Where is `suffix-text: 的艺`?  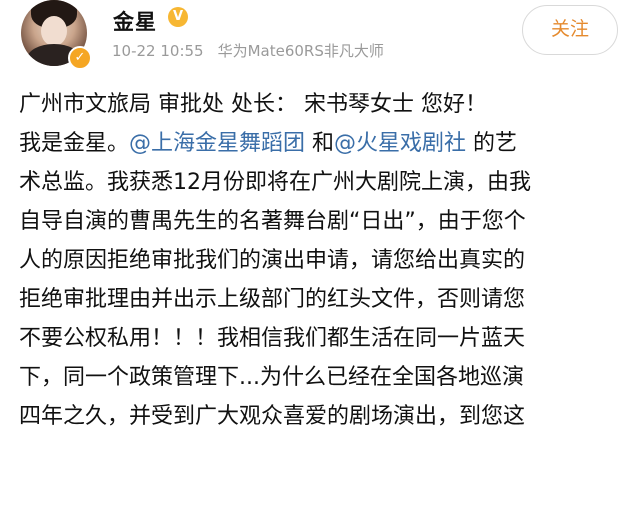
suffix-text: 的艺 is located at coordinates (492, 143).